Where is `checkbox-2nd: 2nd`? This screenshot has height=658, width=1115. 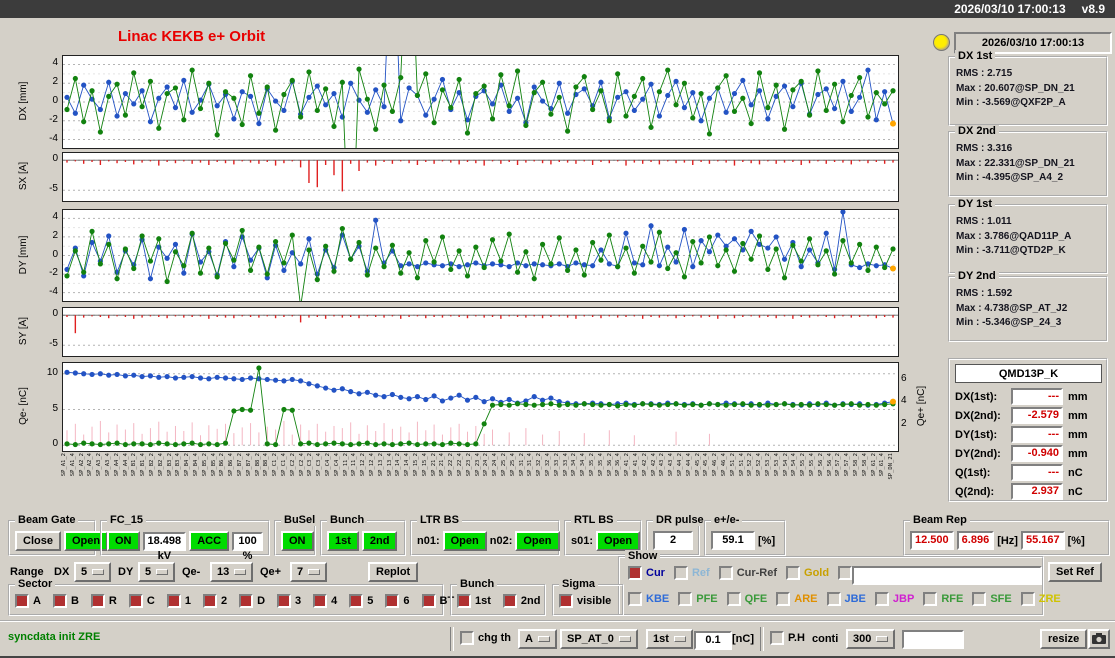 checkbox-2nd: 2nd is located at coordinates (521, 601).